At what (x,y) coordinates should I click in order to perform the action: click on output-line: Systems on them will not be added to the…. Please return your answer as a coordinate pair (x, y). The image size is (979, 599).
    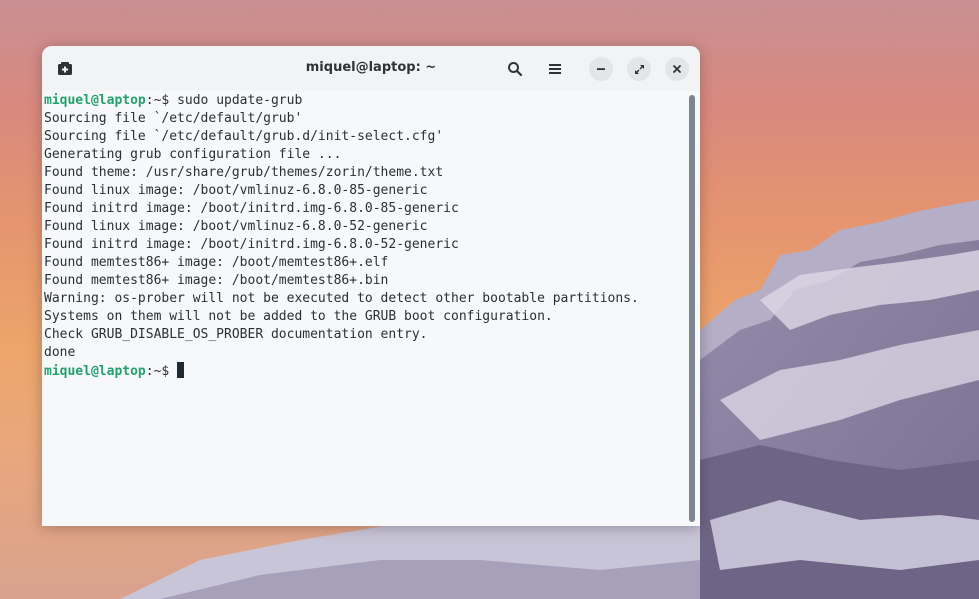
    Looking at the image, I should click on (298, 316).